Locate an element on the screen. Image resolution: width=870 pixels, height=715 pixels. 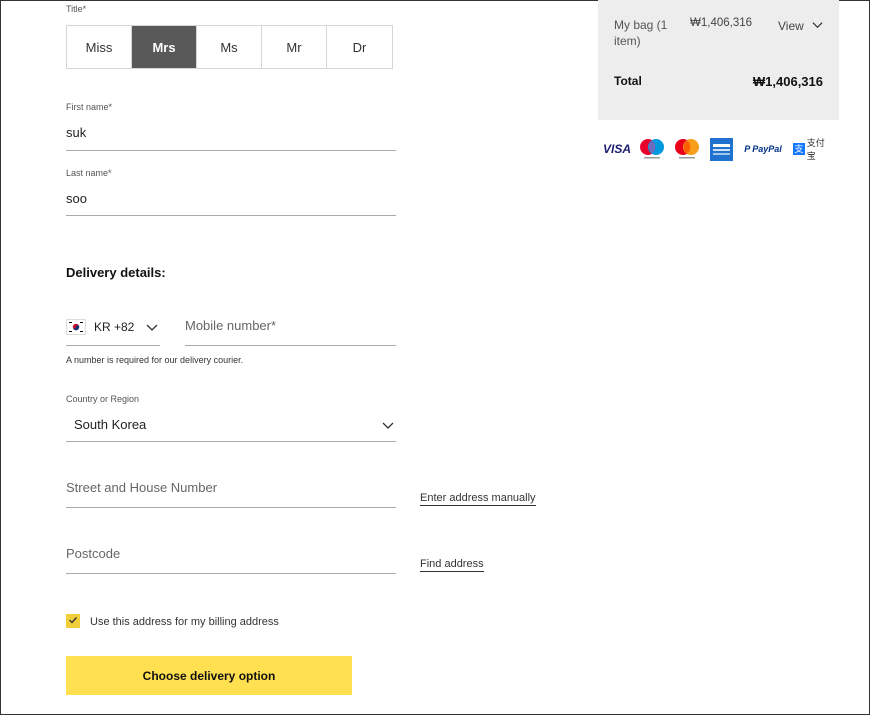
mobile-number-underline is located at coordinates (290, 345).